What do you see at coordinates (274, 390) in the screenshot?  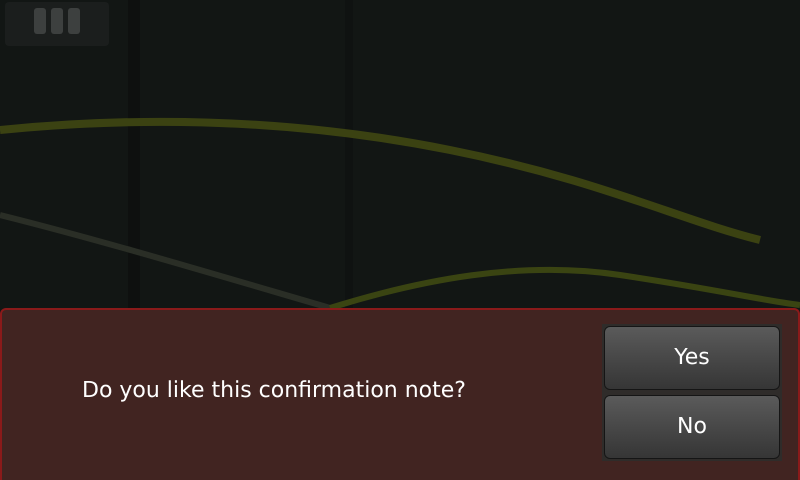 I see `dialog-message: Do you like this confirmation note?` at bounding box center [274, 390].